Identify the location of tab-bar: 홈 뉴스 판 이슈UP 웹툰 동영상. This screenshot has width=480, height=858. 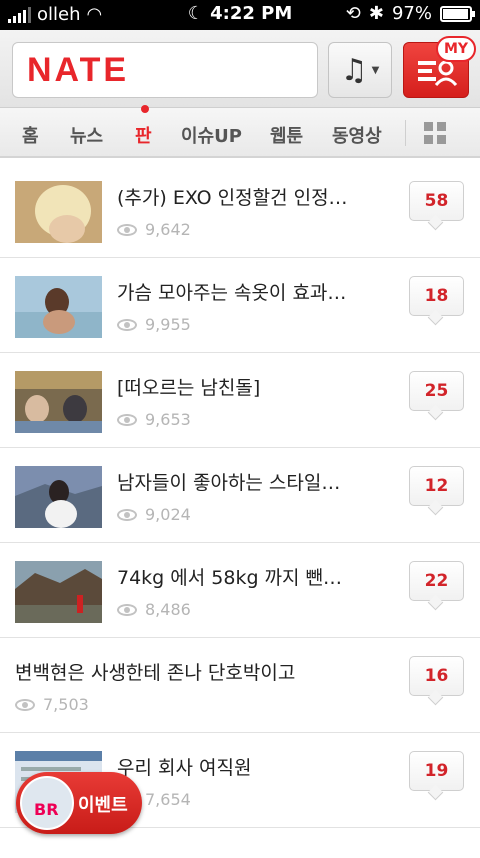
(240, 133).